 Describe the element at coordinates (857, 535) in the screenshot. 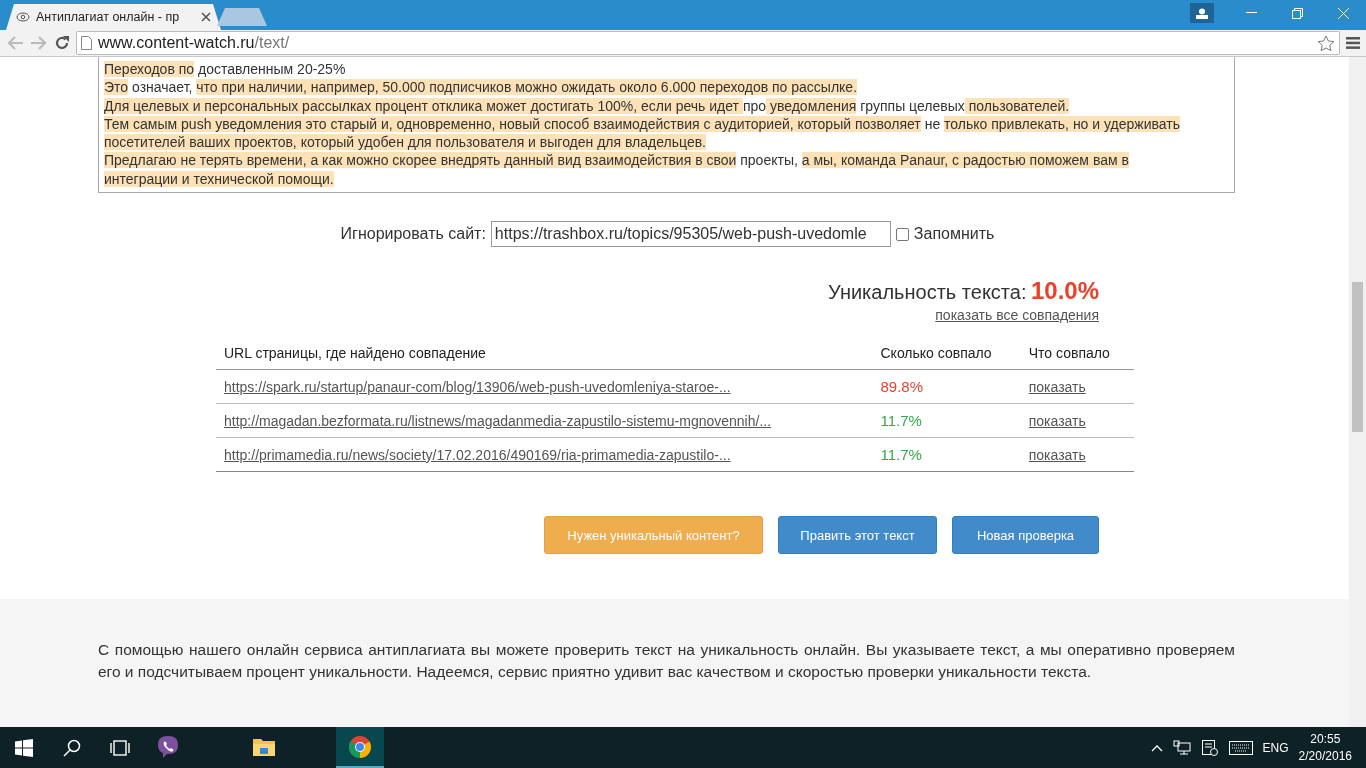

I see `action-button: Править этот текст` at that location.